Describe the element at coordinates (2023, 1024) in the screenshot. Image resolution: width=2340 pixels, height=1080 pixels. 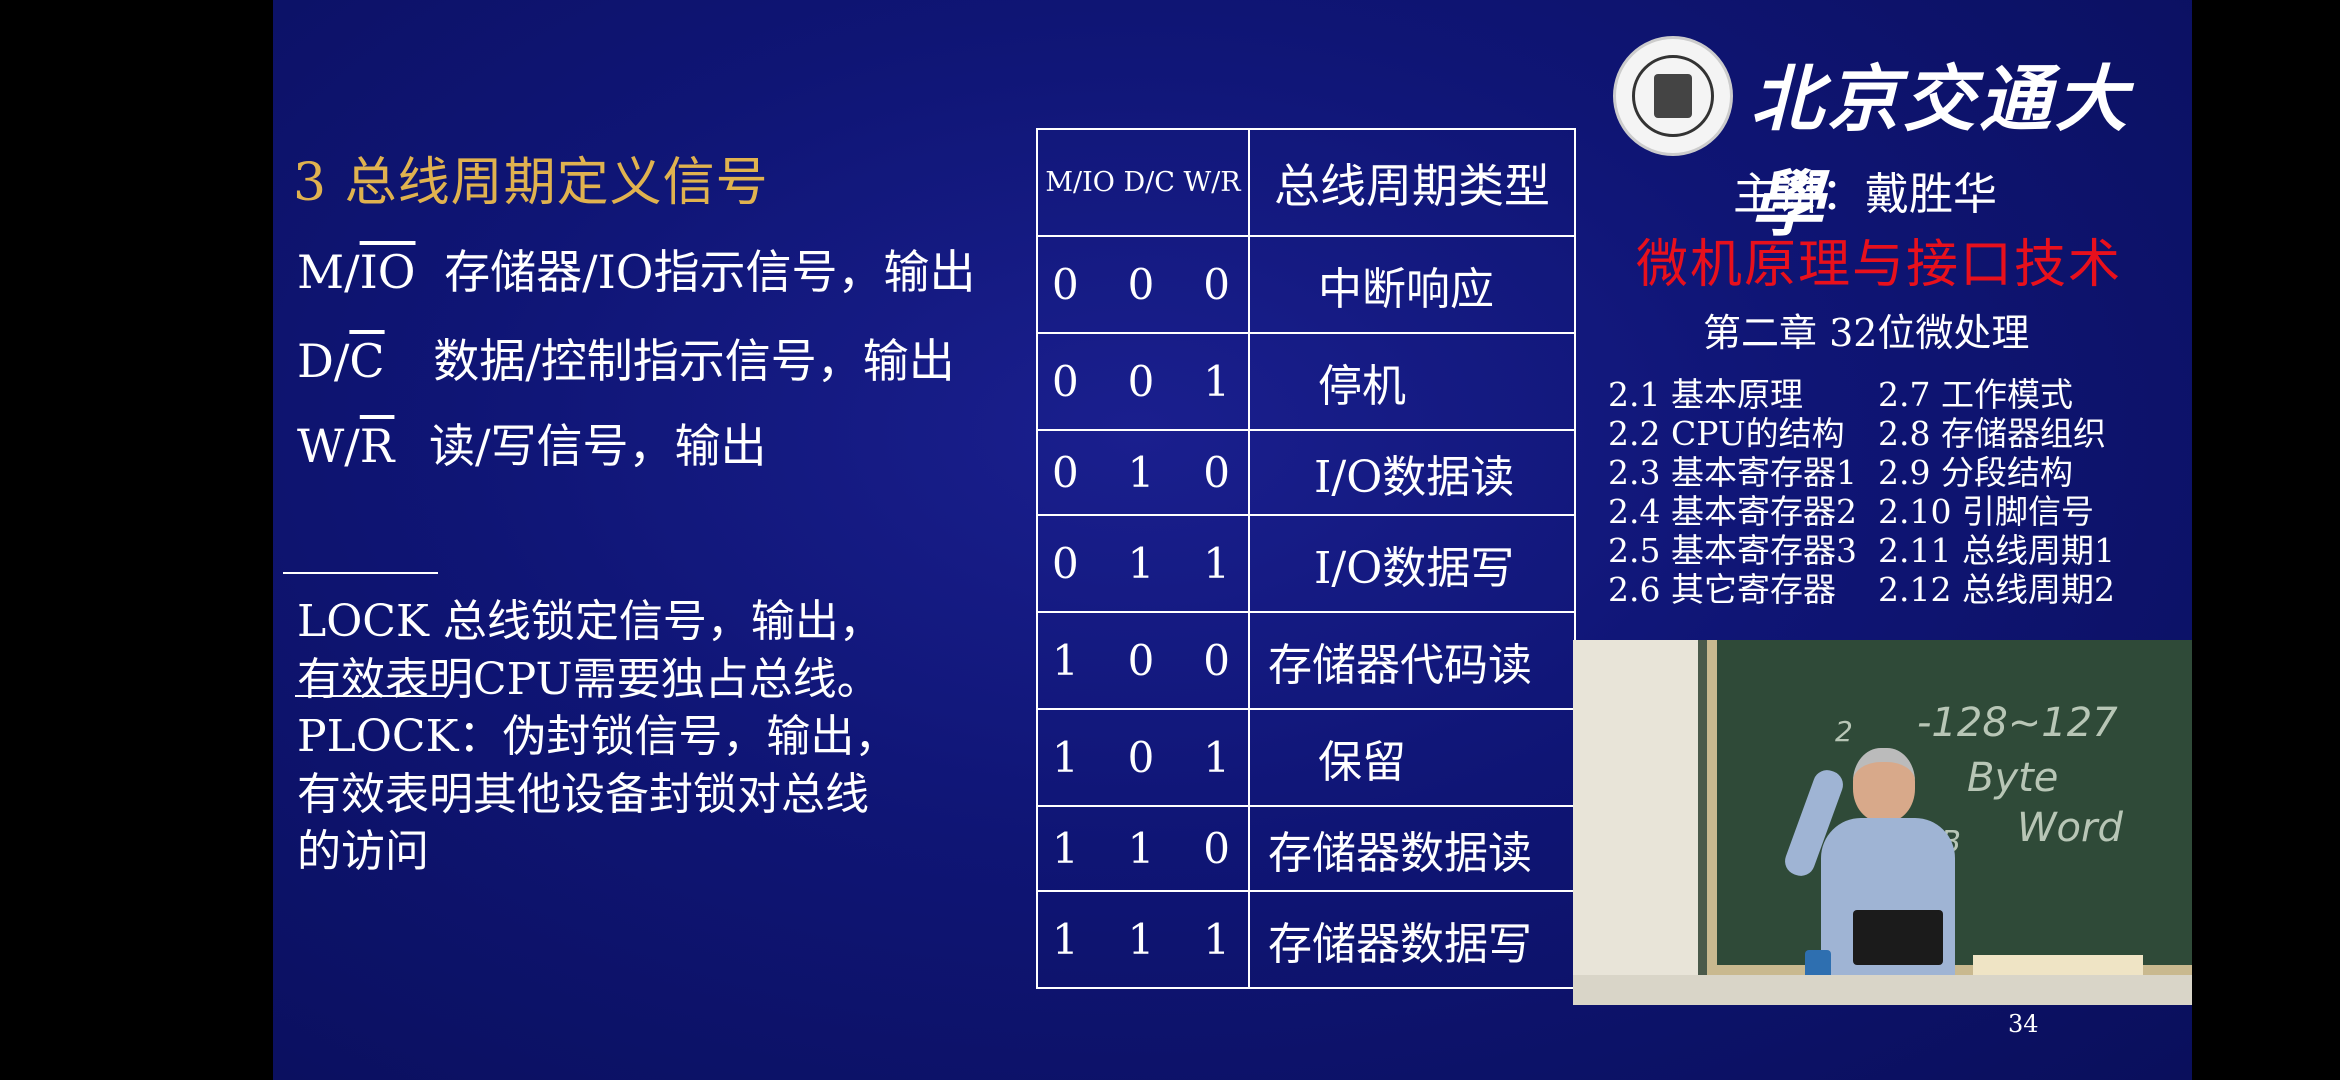
I see `page-number: 34` at that location.